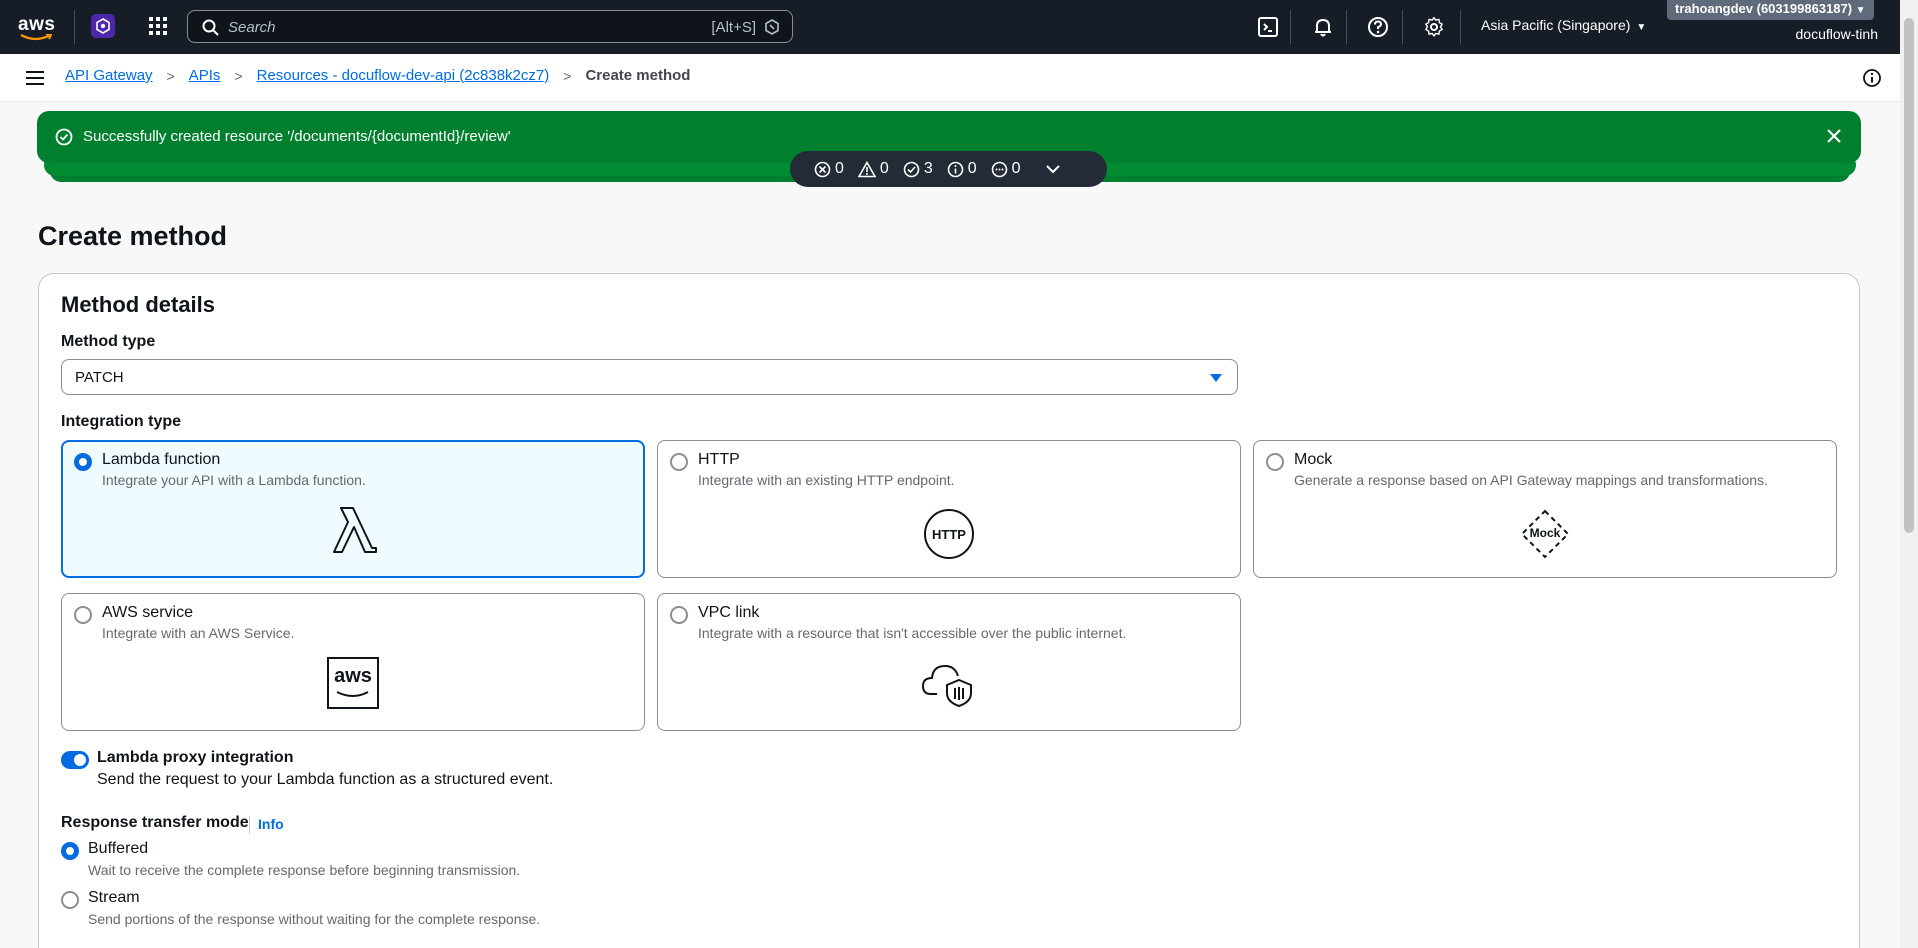 The height and width of the screenshot is (948, 1918). Describe the element at coordinates (70, 851) in the screenshot. I see `radio-buffered` at that location.